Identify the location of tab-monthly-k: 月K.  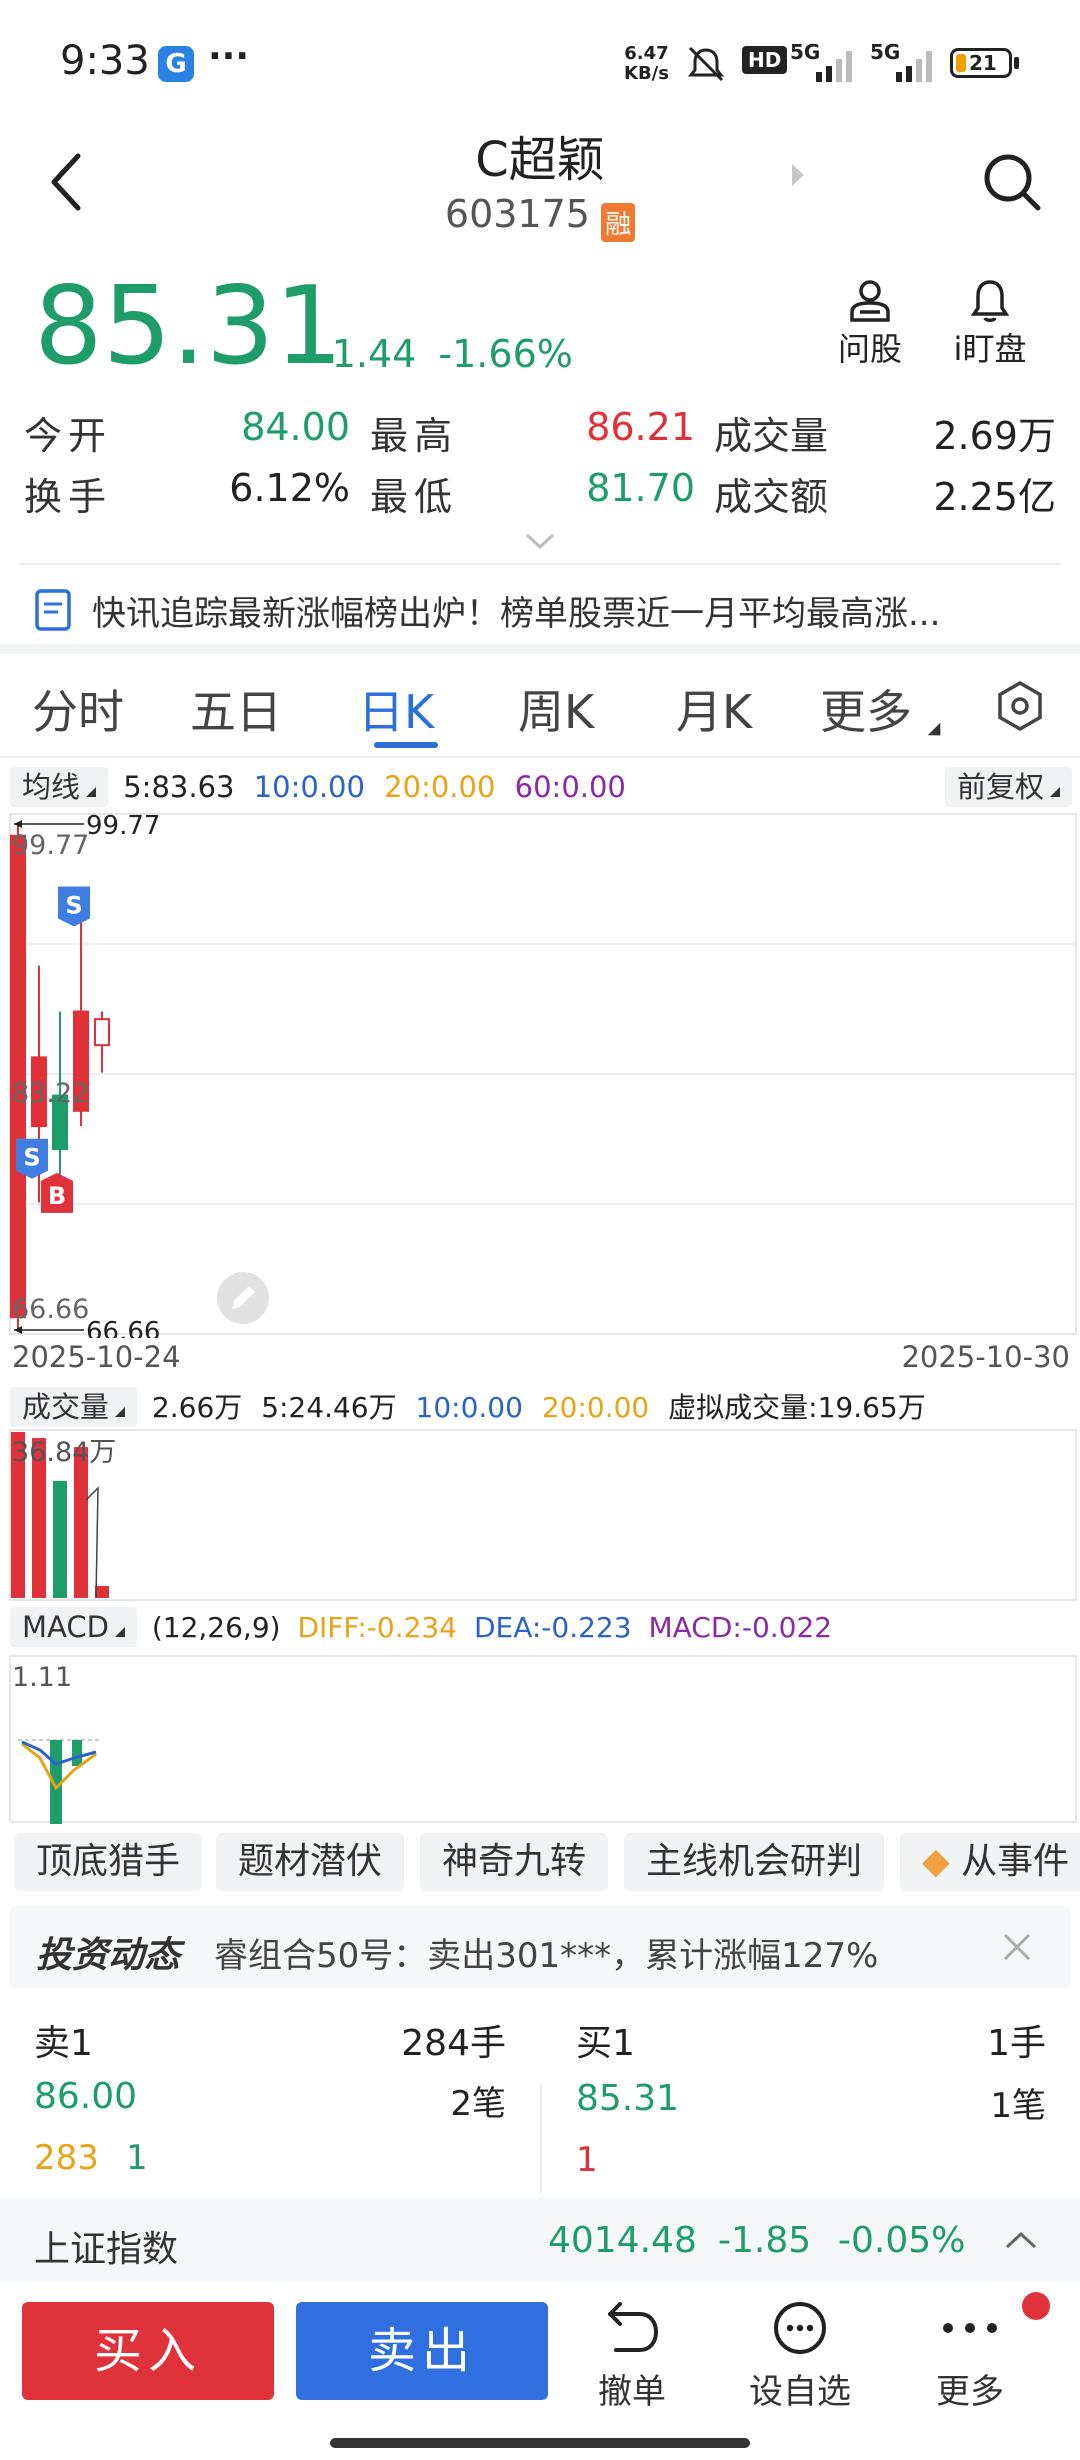
(714, 709).